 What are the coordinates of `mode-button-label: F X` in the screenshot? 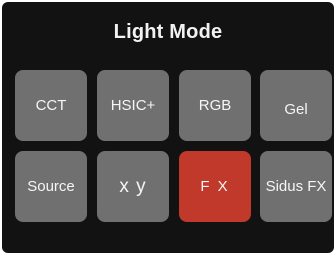 It's located at (215, 186).